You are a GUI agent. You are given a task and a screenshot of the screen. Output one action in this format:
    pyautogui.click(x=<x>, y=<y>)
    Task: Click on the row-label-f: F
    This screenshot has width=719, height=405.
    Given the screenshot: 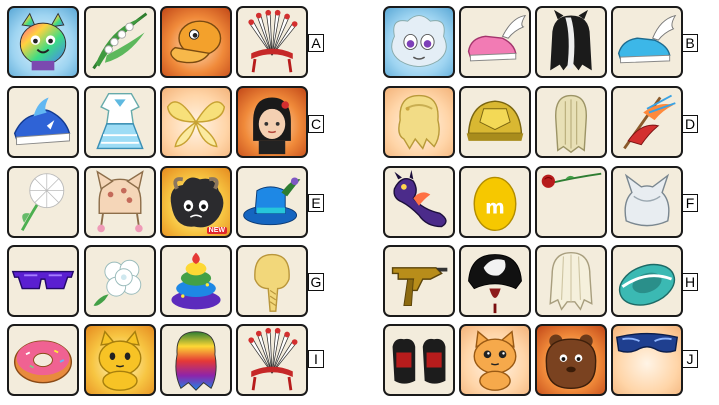 What is the action you would take?
    pyautogui.click(x=690, y=203)
    